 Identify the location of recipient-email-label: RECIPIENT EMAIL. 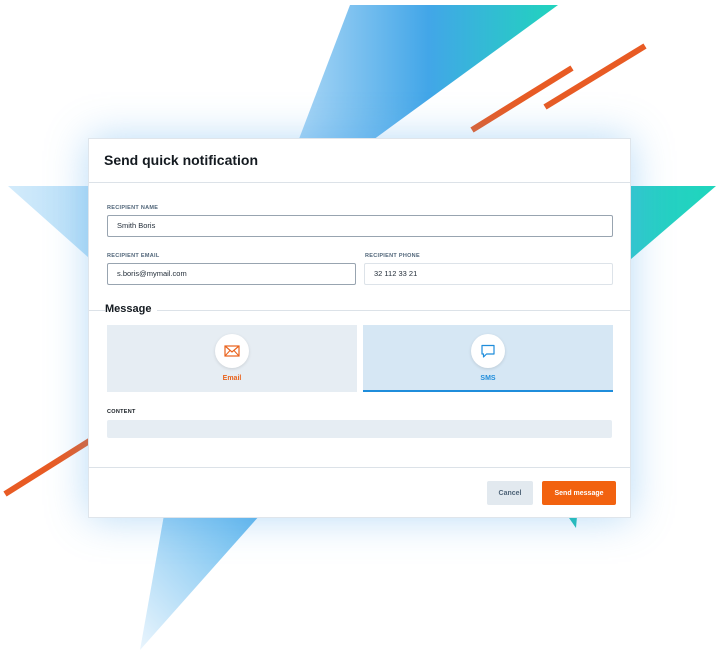
(133, 256).